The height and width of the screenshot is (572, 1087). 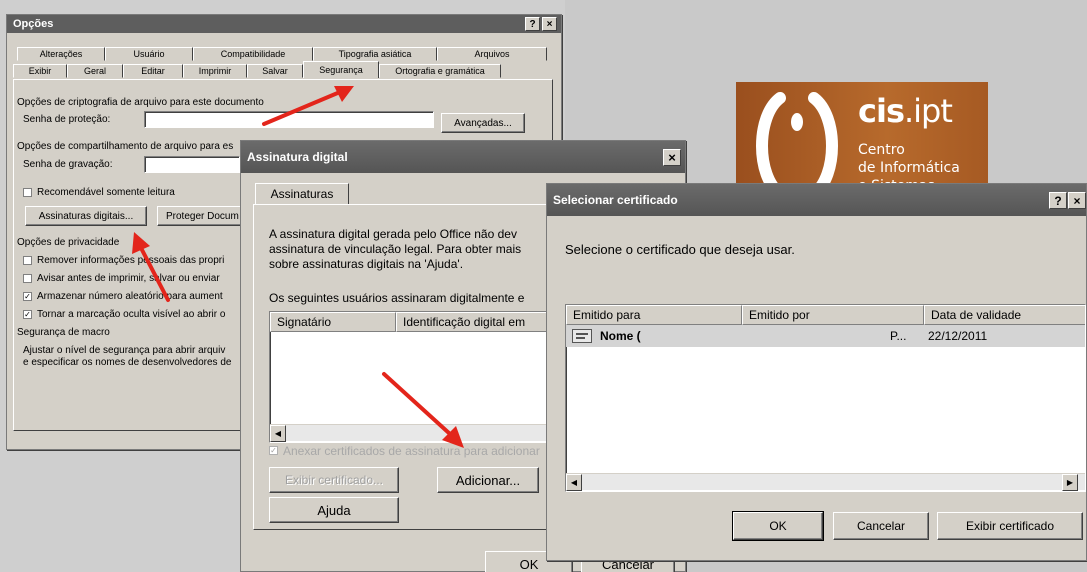 What do you see at coordinates (40, 71) in the screenshot?
I see `tab-exibir: Exibir` at bounding box center [40, 71].